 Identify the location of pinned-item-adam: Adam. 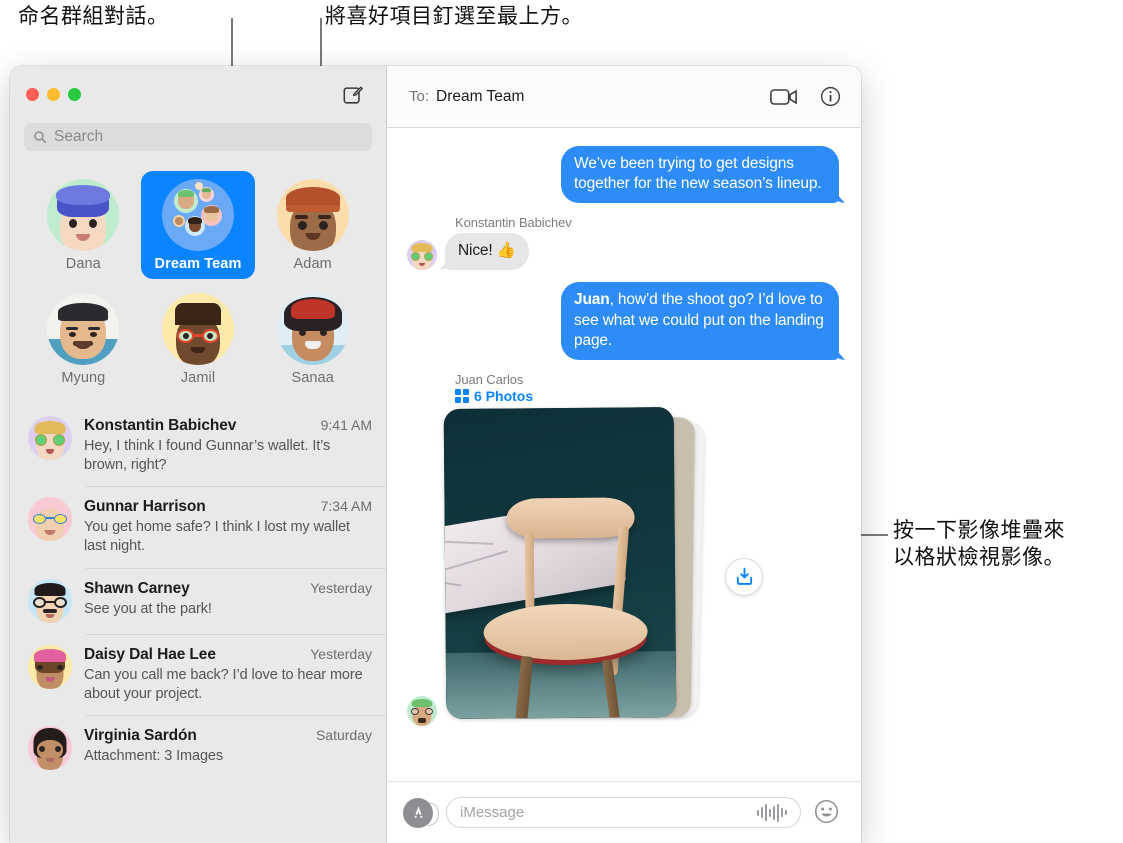
(312, 225).